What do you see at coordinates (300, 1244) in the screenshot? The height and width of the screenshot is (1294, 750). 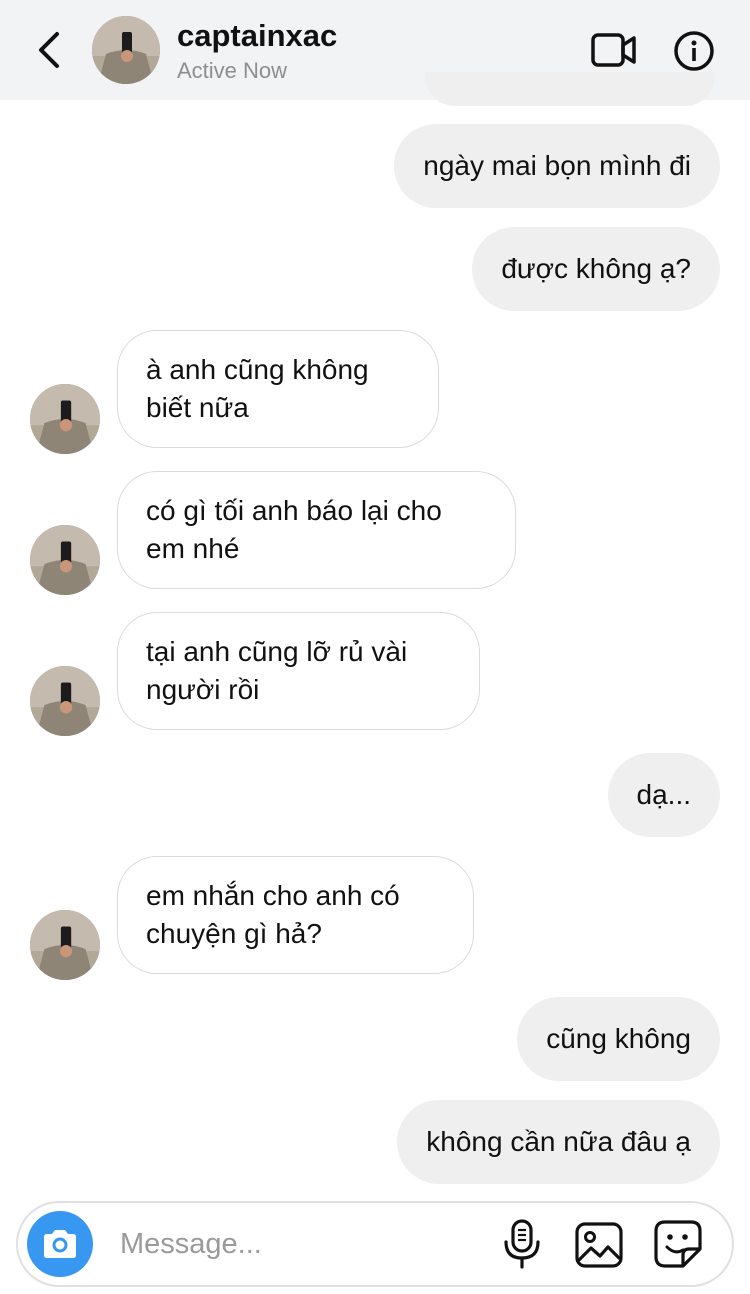 I see `message-input` at bounding box center [300, 1244].